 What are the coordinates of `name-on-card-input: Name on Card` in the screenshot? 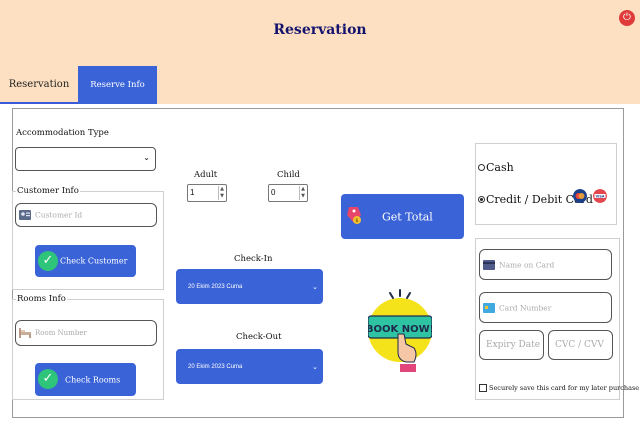 It's located at (545, 264).